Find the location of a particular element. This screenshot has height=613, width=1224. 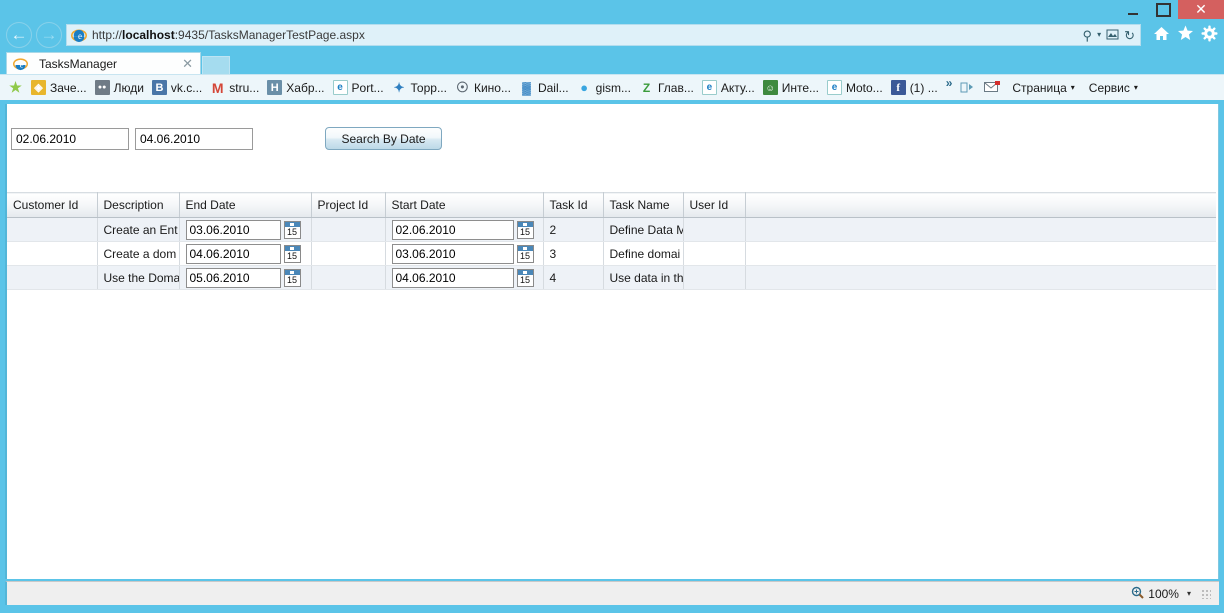

reading-view-icon is located at coordinates (968, 88).